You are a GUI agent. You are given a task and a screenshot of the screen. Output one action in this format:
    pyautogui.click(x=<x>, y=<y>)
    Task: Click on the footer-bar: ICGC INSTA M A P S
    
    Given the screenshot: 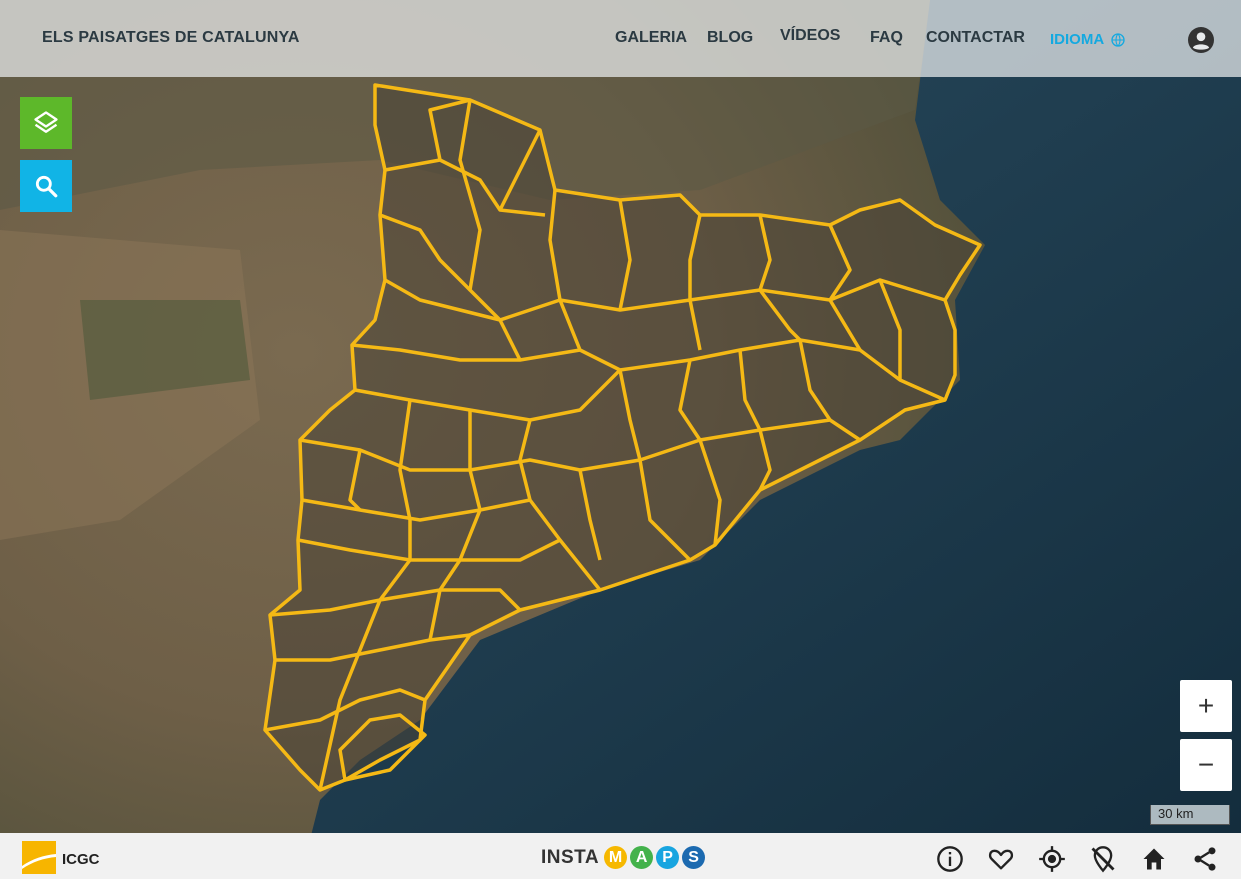 What is the action you would take?
    pyautogui.click(x=620, y=856)
    